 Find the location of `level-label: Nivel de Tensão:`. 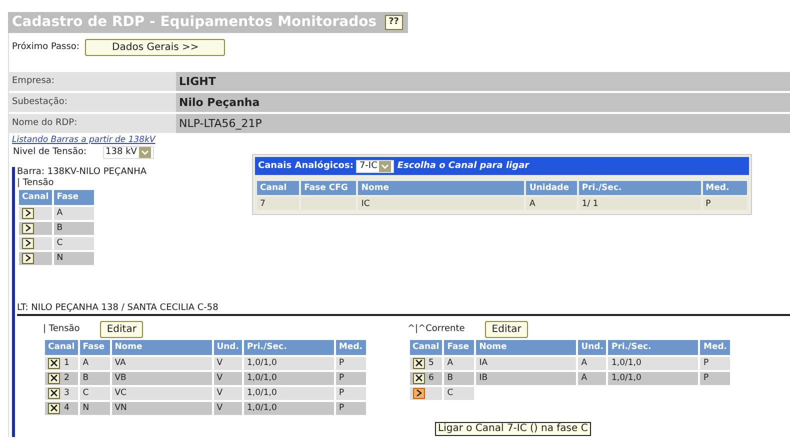

level-label: Nivel de Tensão: is located at coordinates (50, 152).